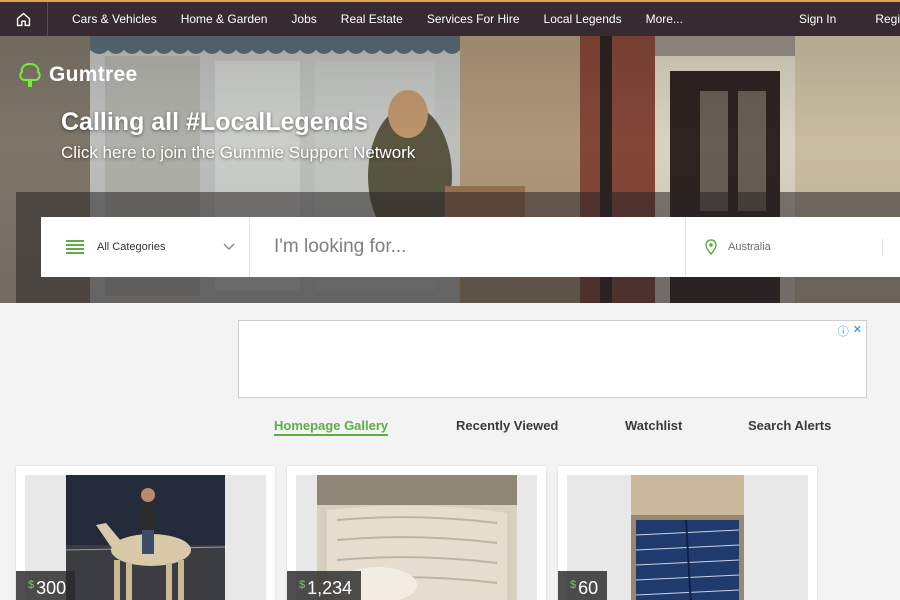 The image size is (900, 600). I want to click on home-button, so click(24, 19).